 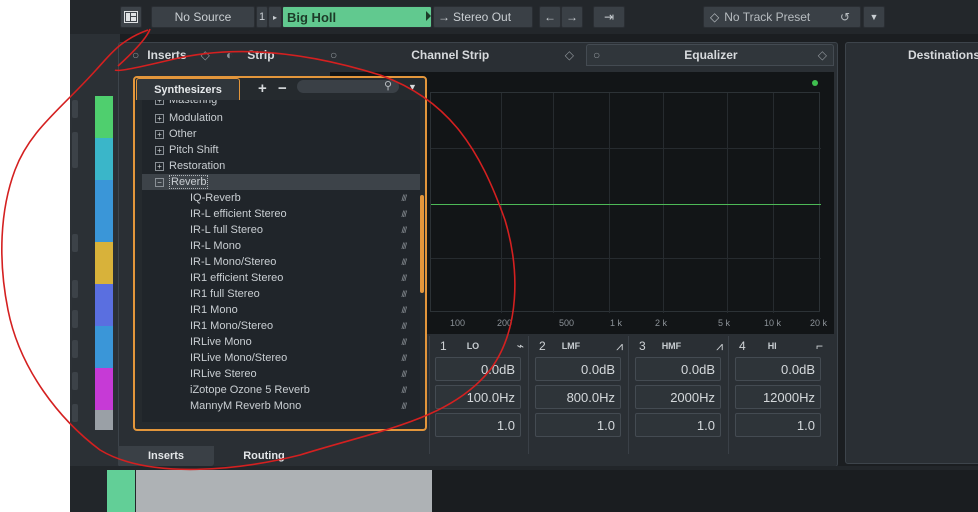 I want to click on tree-folder: + Other, so click(x=281, y=134).